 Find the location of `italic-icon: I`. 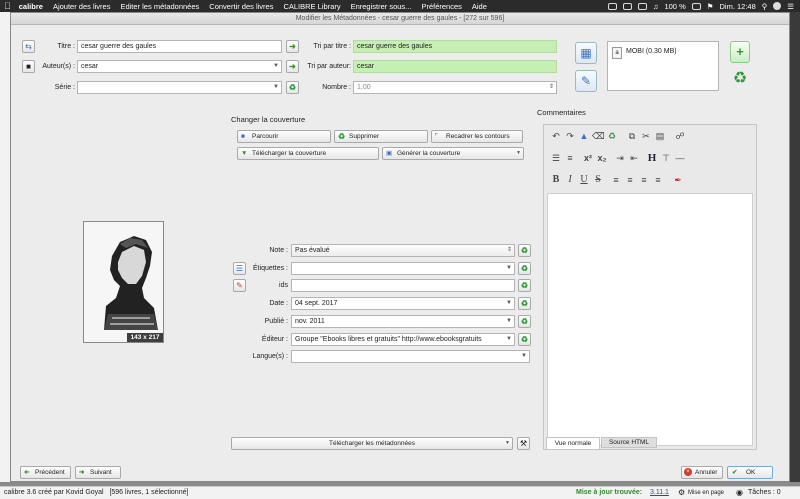

italic-icon: I is located at coordinates (570, 180).